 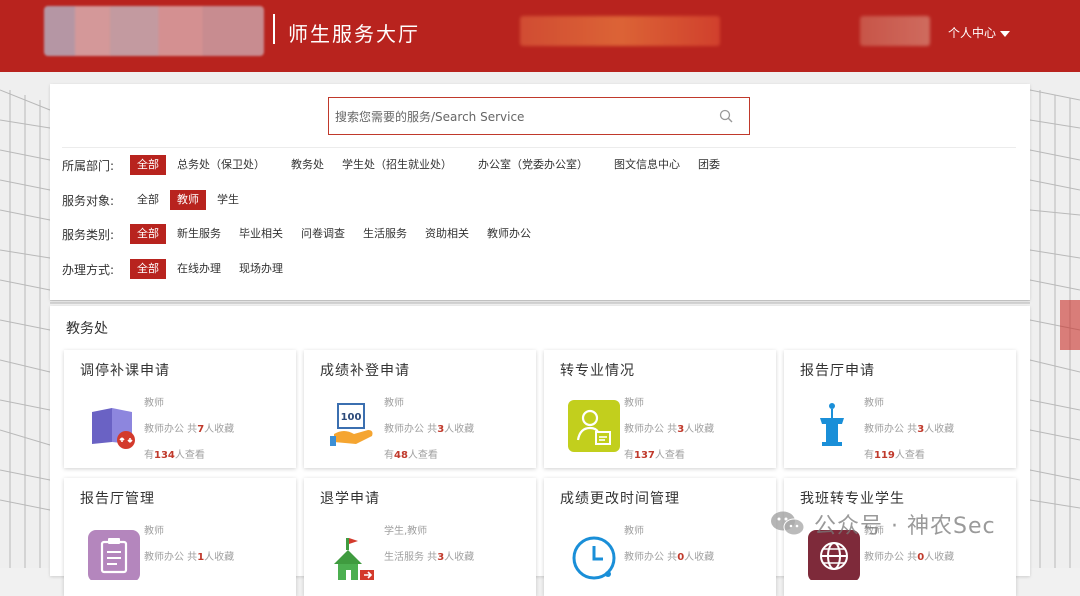 I want to click on filter-row-category: 服务类别: 全部 新生服务 毕业相关 问卷调查 生活服务 资助相关 教师办公, so click(x=302, y=234).